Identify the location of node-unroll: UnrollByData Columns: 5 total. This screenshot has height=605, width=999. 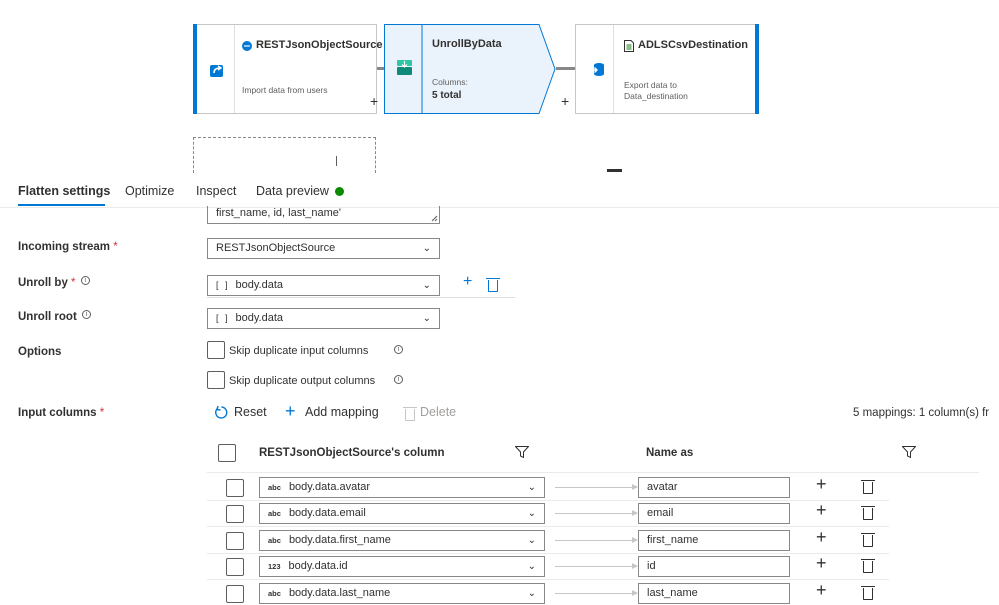
(470, 69).